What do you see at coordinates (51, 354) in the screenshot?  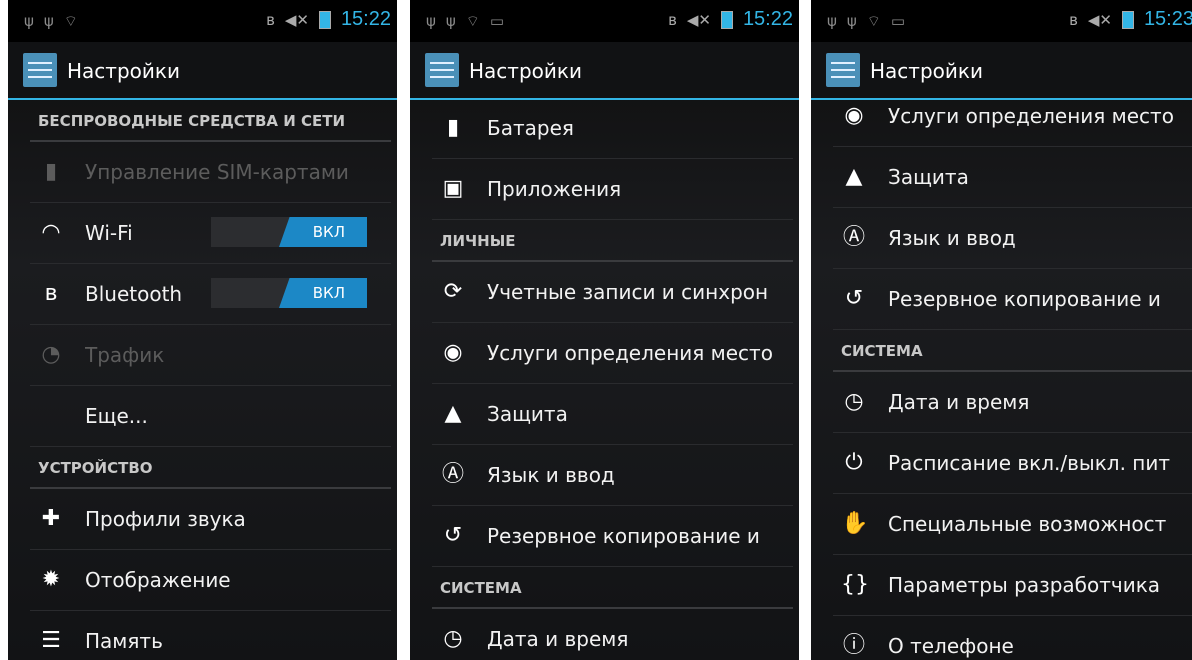 I see `data-usage-icon: ◔` at bounding box center [51, 354].